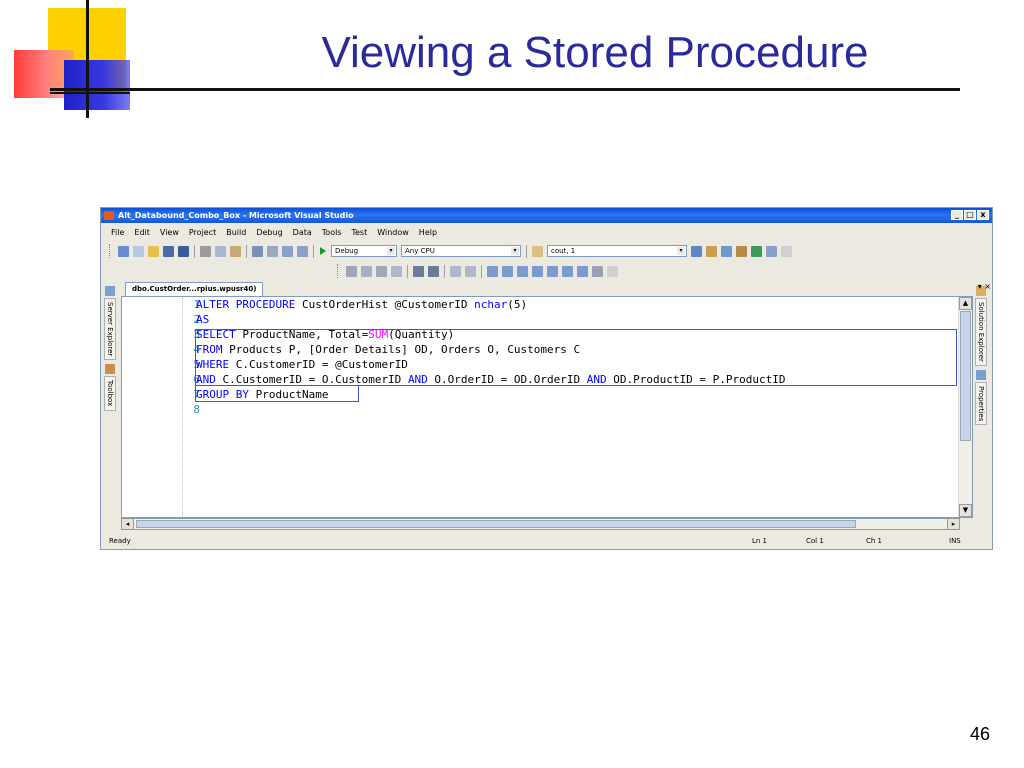 The height and width of the screenshot is (768, 1024). Describe the element at coordinates (110, 393) in the screenshot. I see `toolbox-tab: Toolbox` at that location.